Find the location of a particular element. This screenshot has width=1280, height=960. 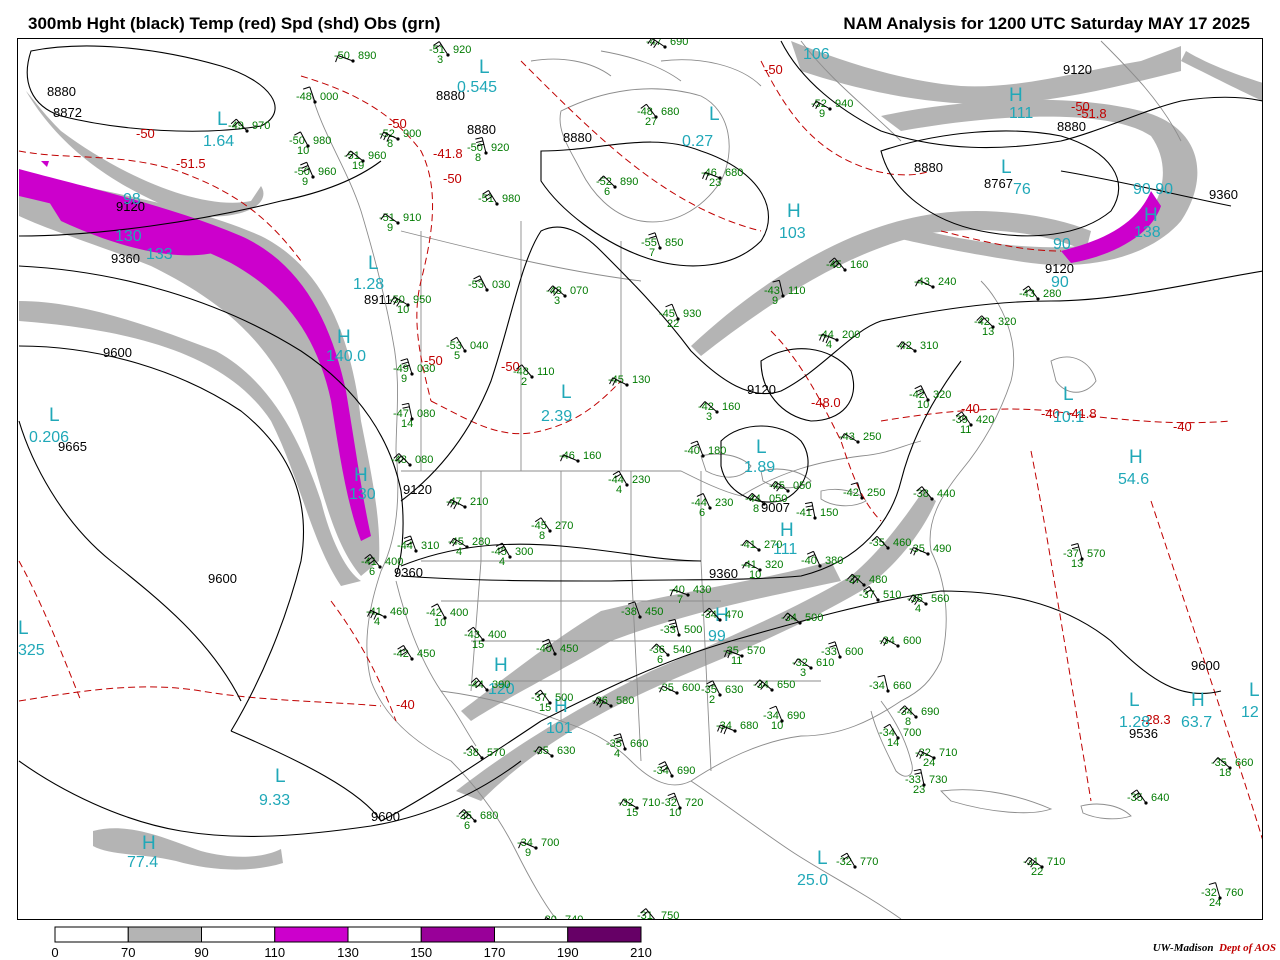

station-observation: -45 050 is located at coordinates (790, 486).